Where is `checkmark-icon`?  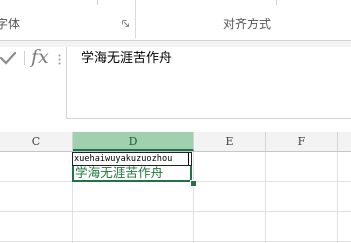
checkmark-icon is located at coordinates (8, 58).